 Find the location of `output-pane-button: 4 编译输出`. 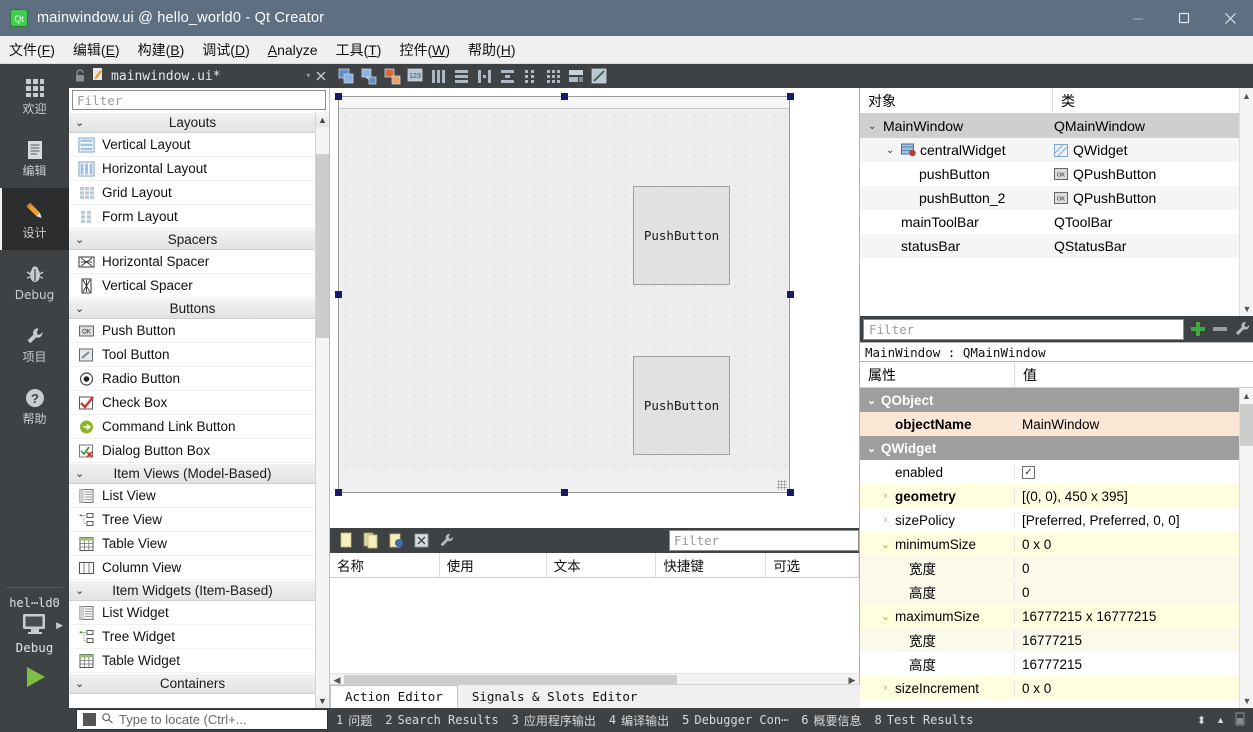

output-pane-button: 4 编译输出 is located at coordinates (639, 720).